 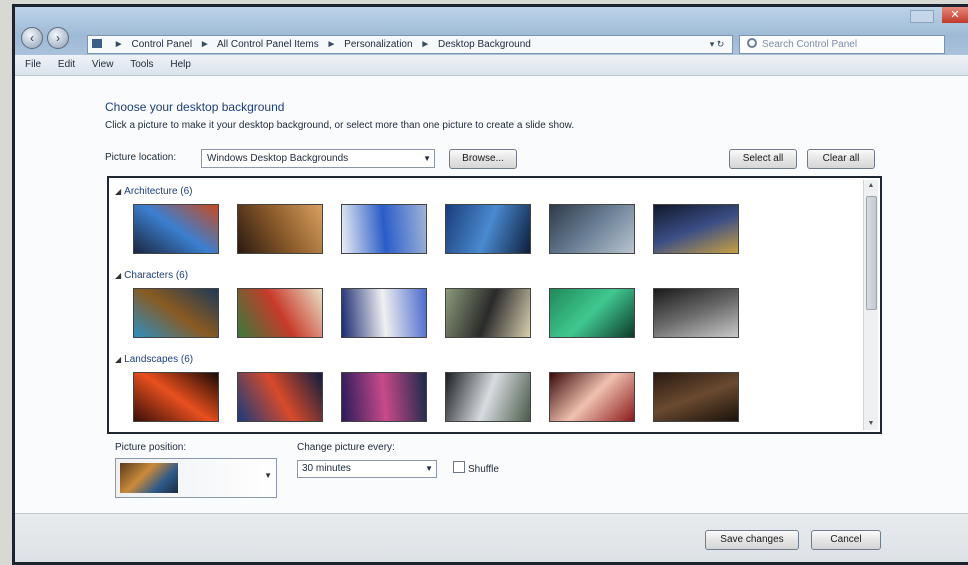 I want to click on menu-bar: File Edit View Tools Help, so click(x=491, y=65).